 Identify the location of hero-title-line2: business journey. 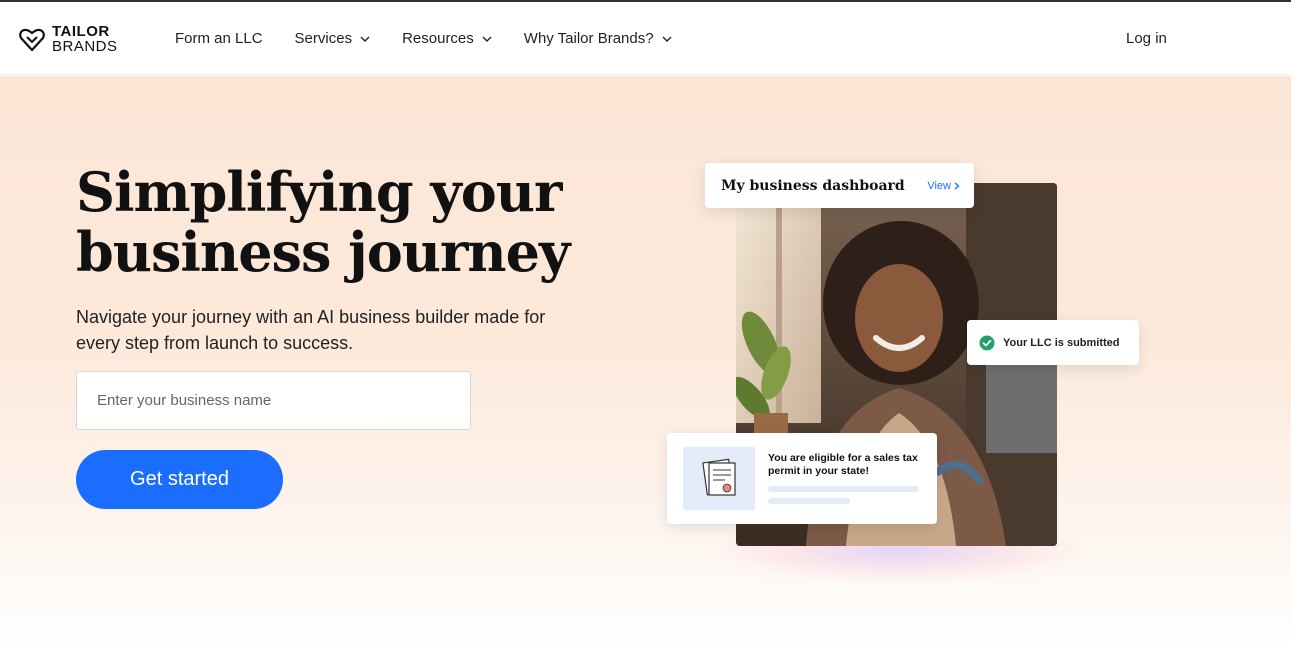
(323, 252).